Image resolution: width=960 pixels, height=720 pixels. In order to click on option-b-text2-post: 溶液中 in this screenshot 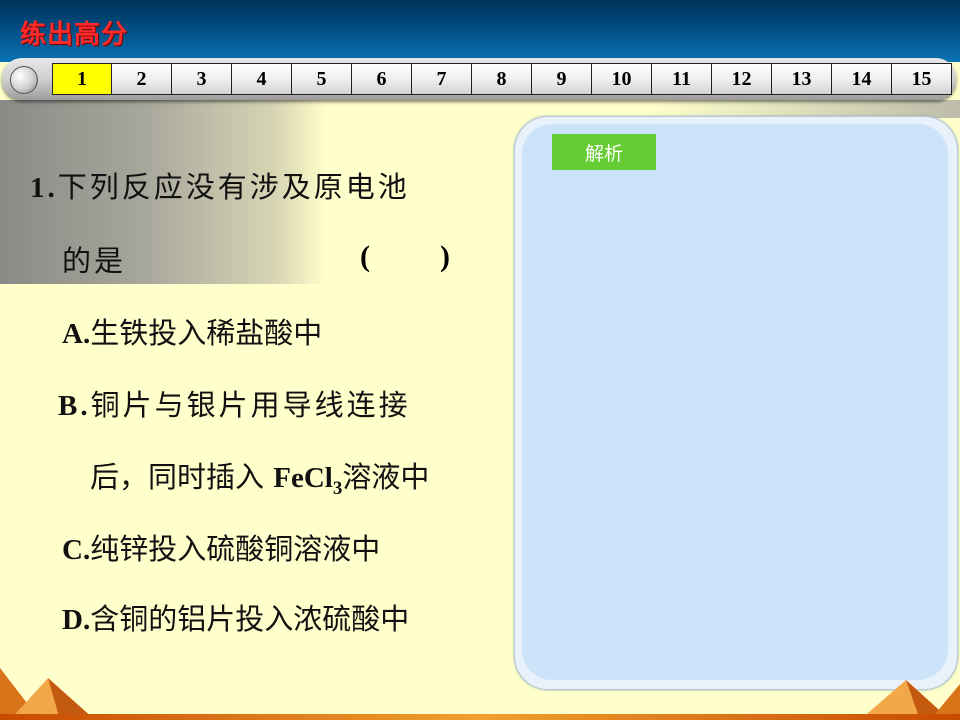, I will do `click(386, 477)`.